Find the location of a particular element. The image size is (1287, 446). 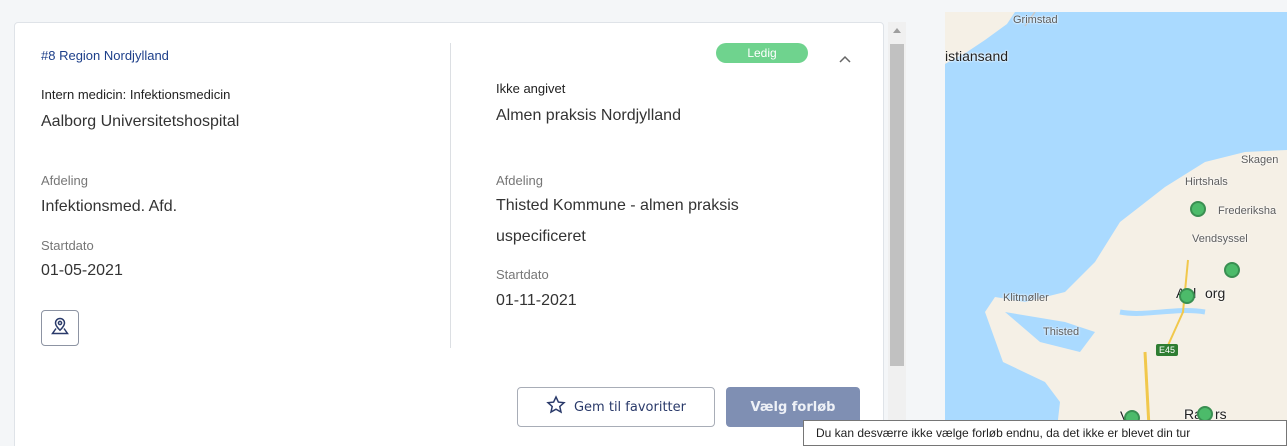

chevron-up-icon is located at coordinates (845, 59).